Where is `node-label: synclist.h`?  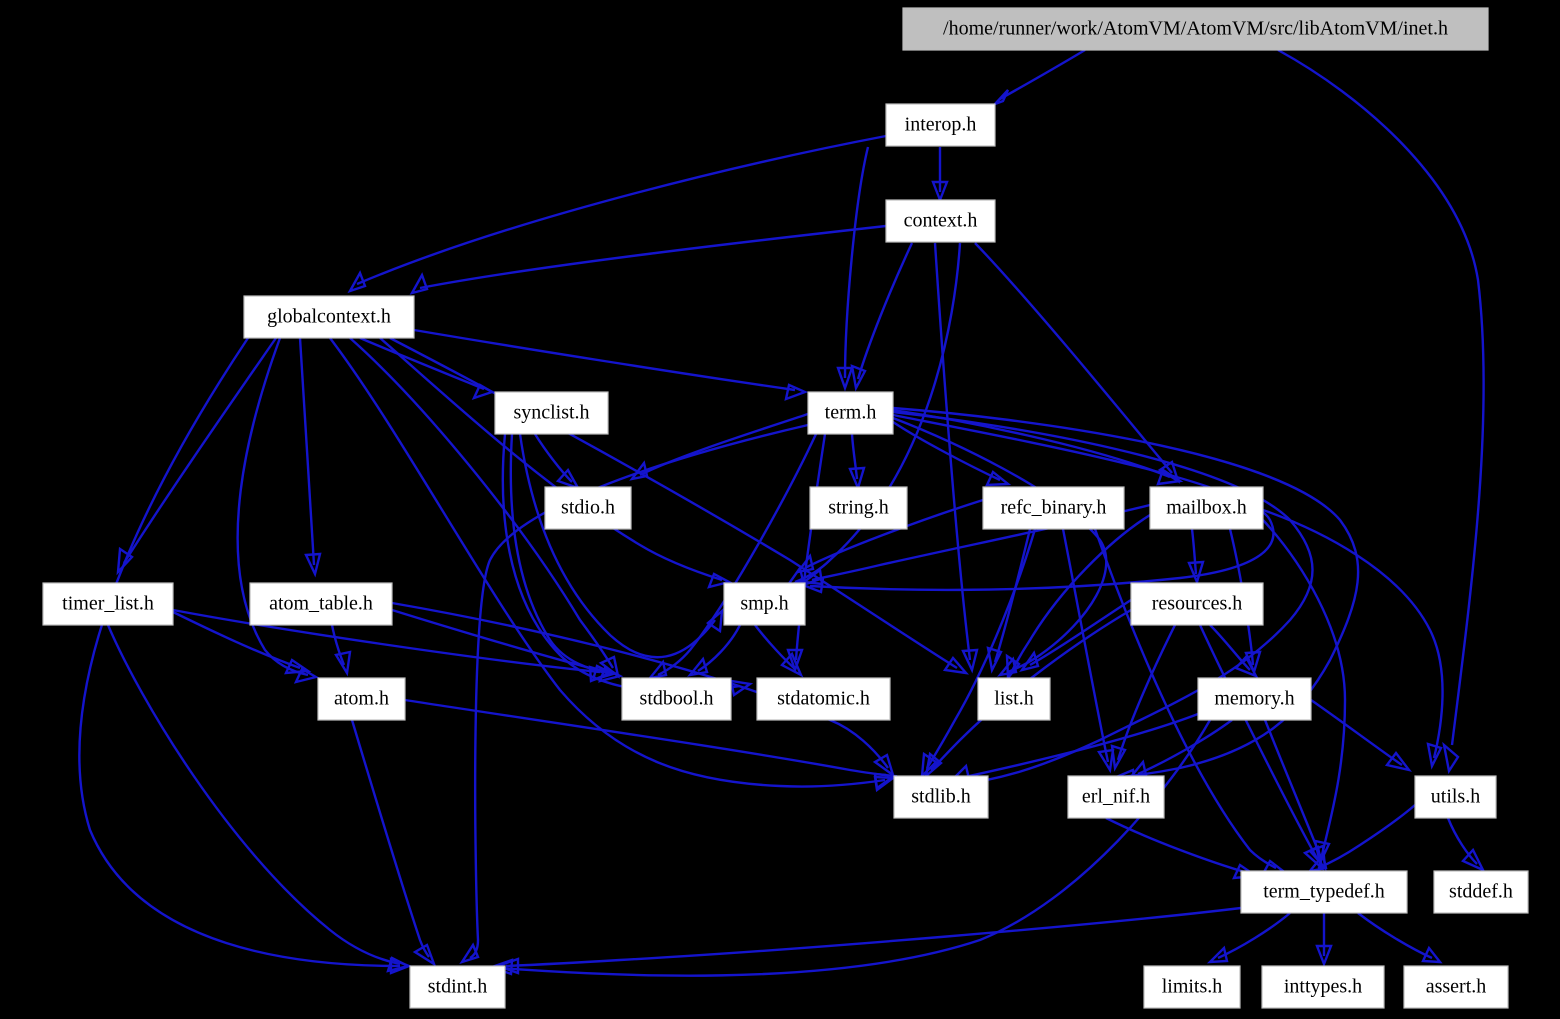
node-label: synclist.h is located at coordinates (551, 413).